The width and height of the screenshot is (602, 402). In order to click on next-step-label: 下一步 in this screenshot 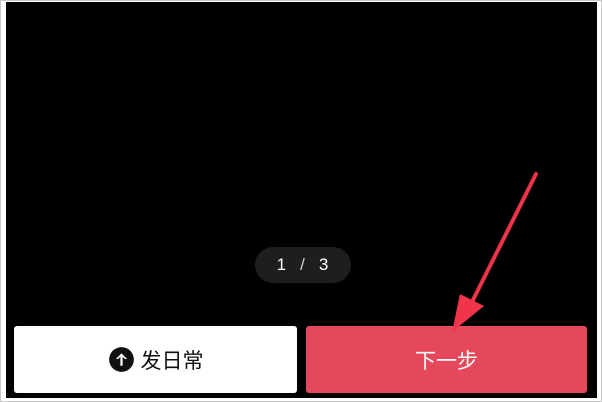, I will do `click(446, 361)`.